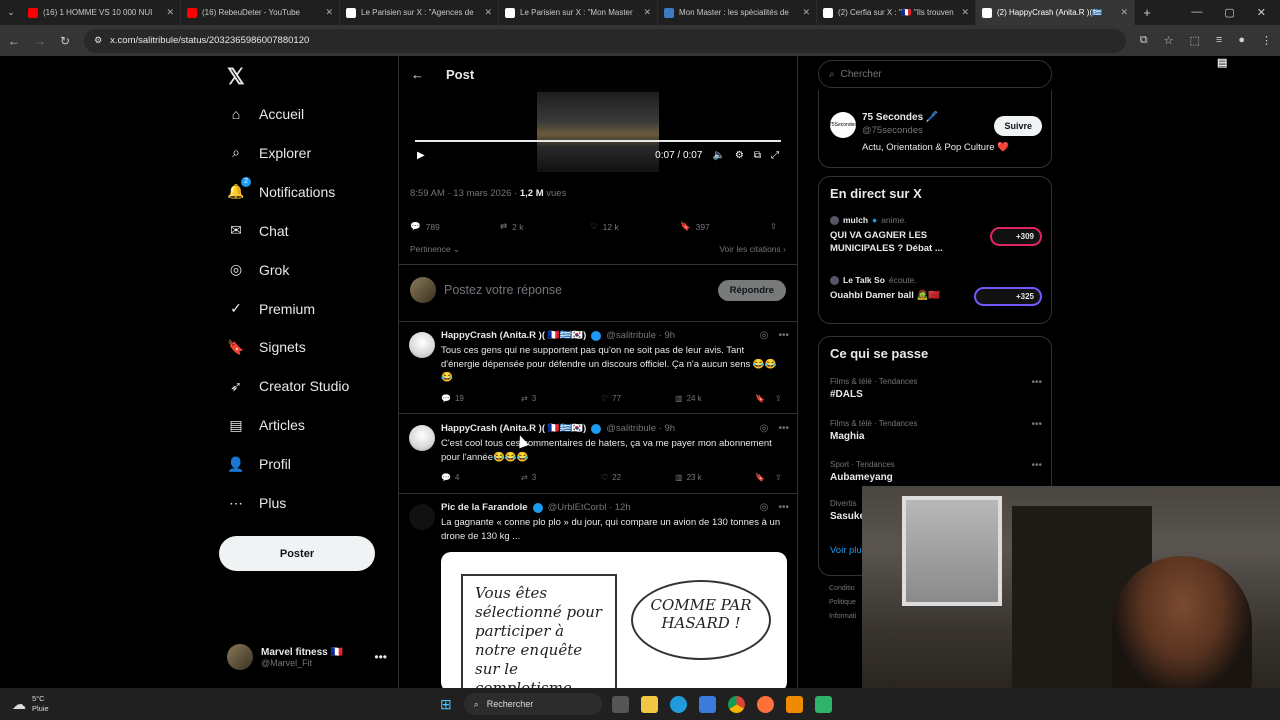 This screenshot has height=720, width=1280. What do you see at coordinates (936, 388) in the screenshot?
I see `trend-item: Films & télé · Tendances #DALS •••` at bounding box center [936, 388].